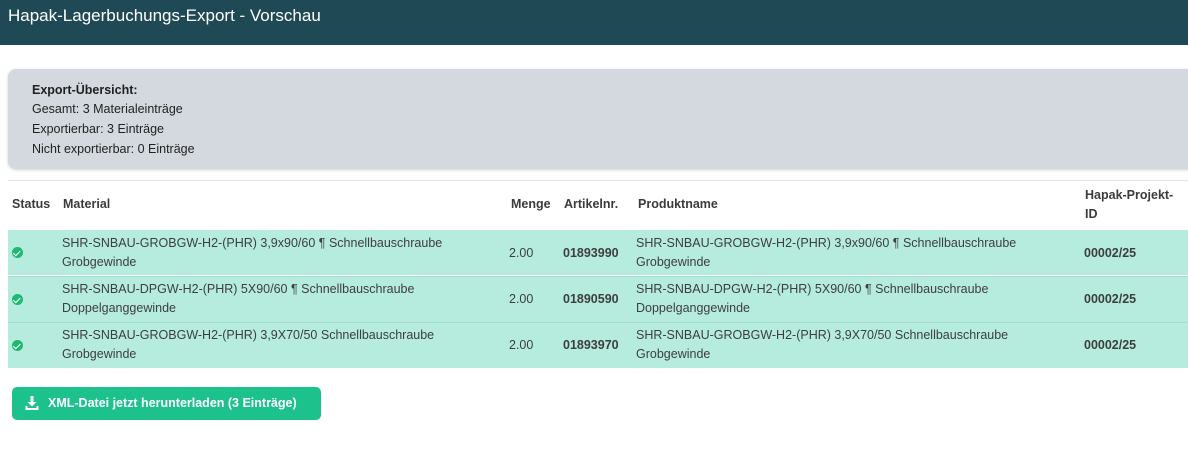 This screenshot has width=1188, height=451. I want to click on table-top-divider, so click(598, 180).